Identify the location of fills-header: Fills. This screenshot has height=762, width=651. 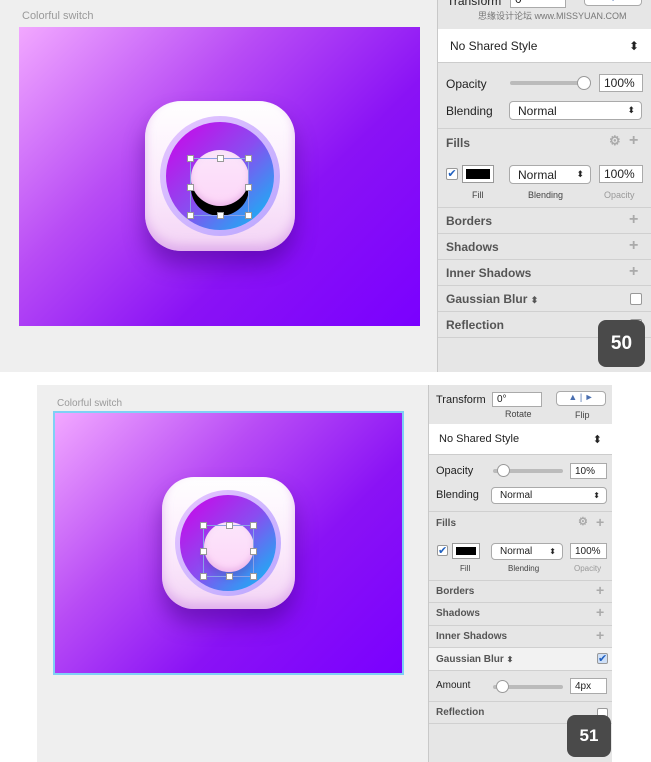
(446, 523).